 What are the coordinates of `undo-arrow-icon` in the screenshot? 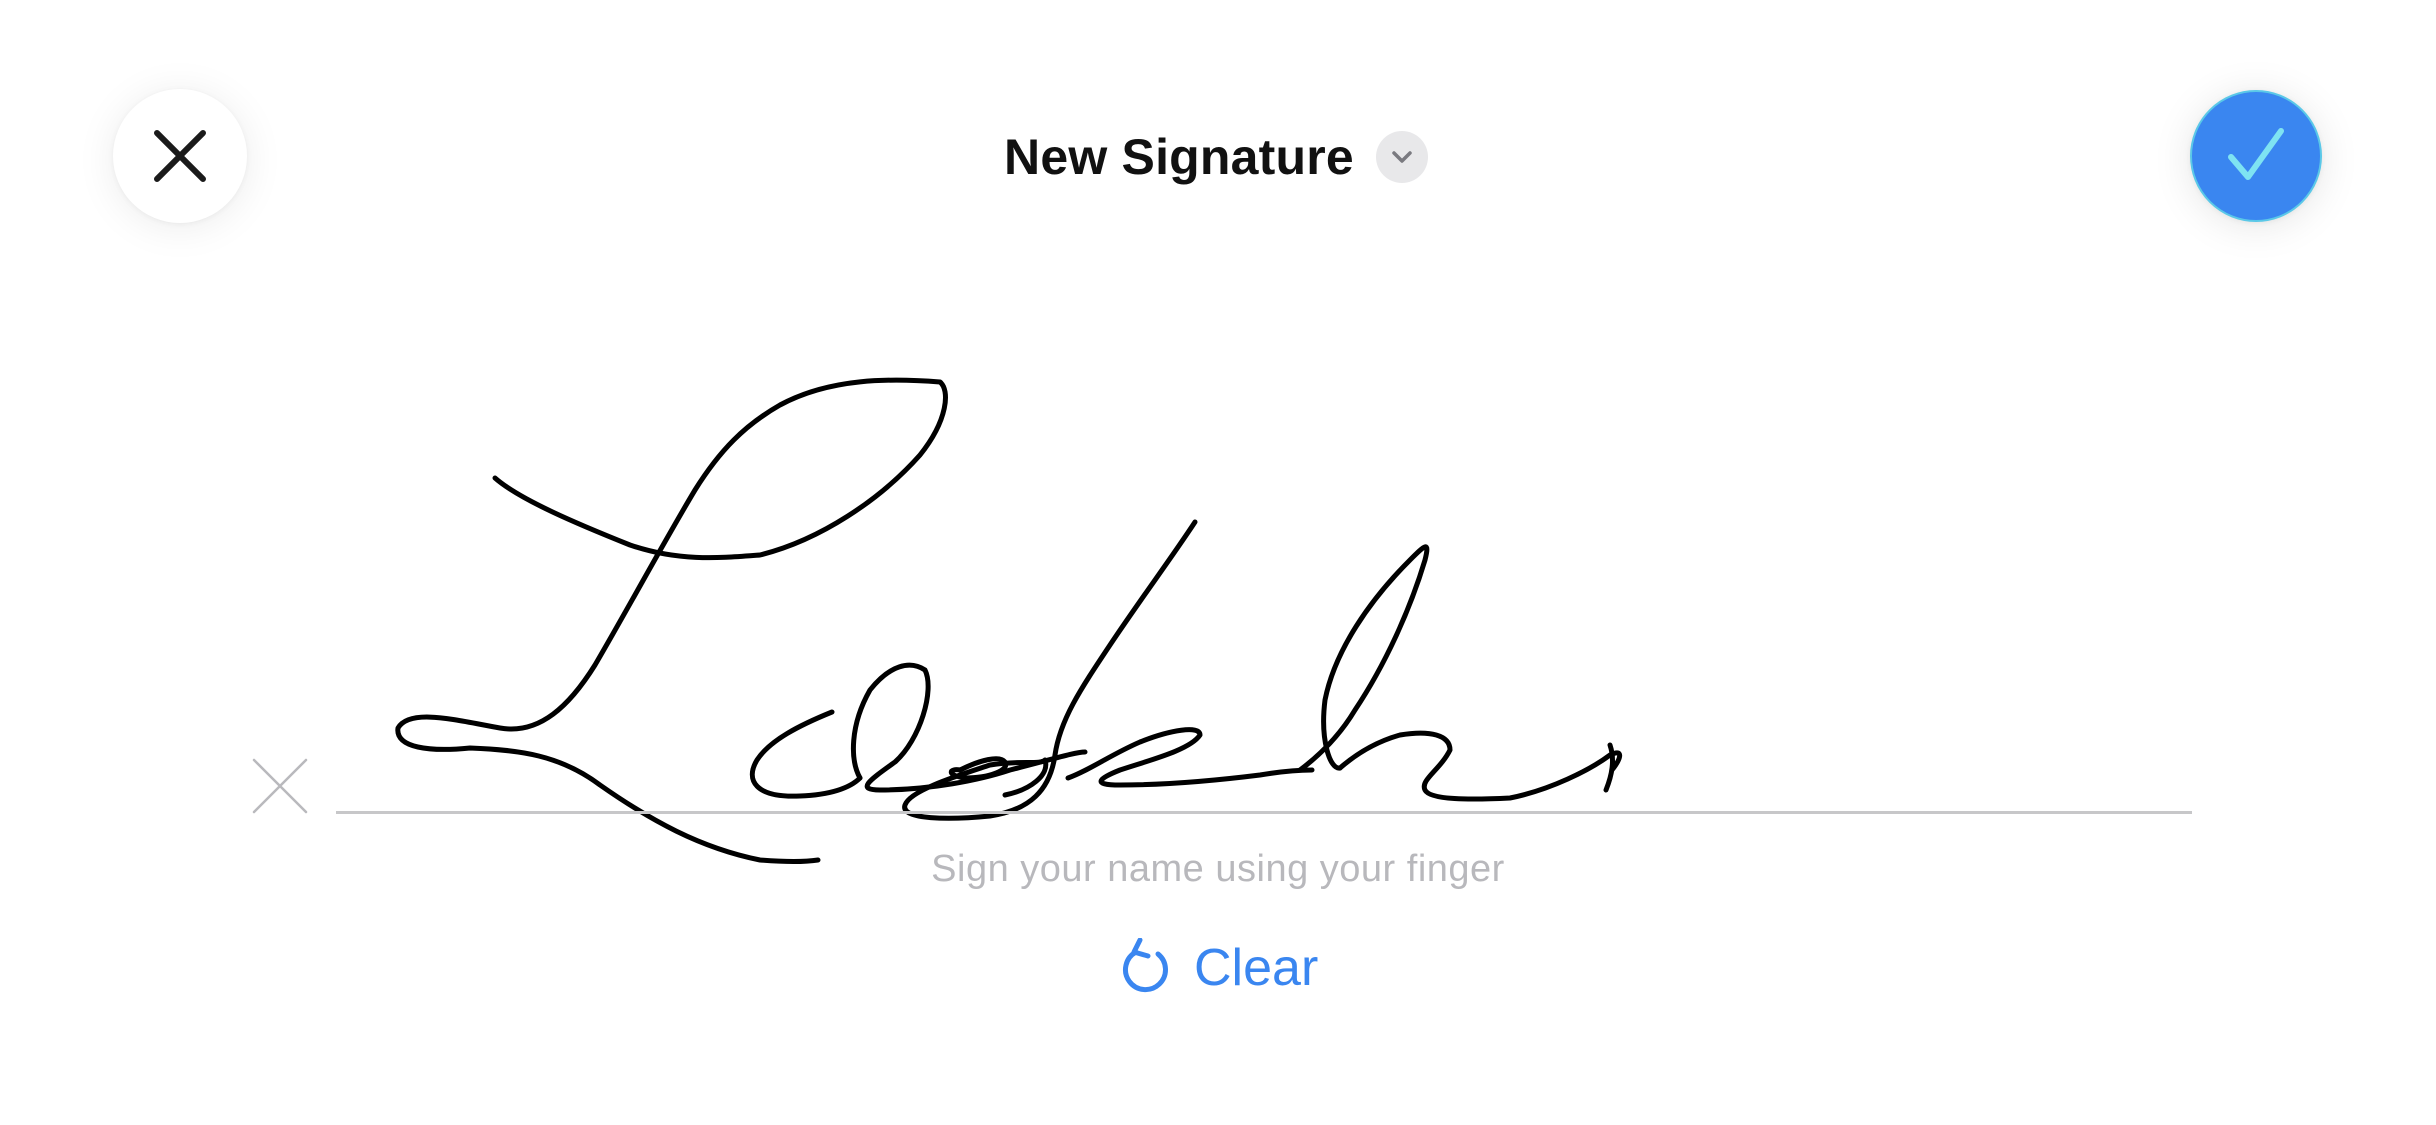 It's located at (1145, 965).